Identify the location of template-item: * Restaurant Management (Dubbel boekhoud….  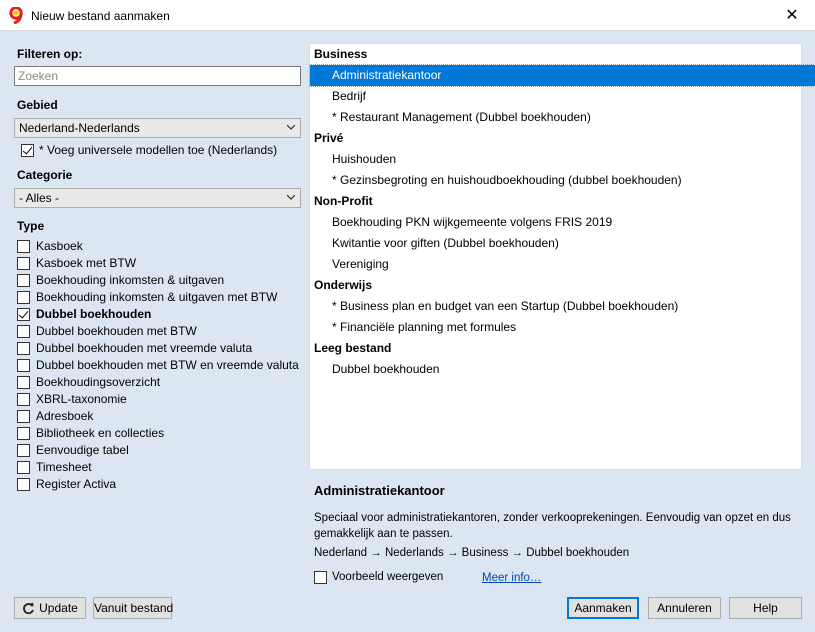
(562, 117).